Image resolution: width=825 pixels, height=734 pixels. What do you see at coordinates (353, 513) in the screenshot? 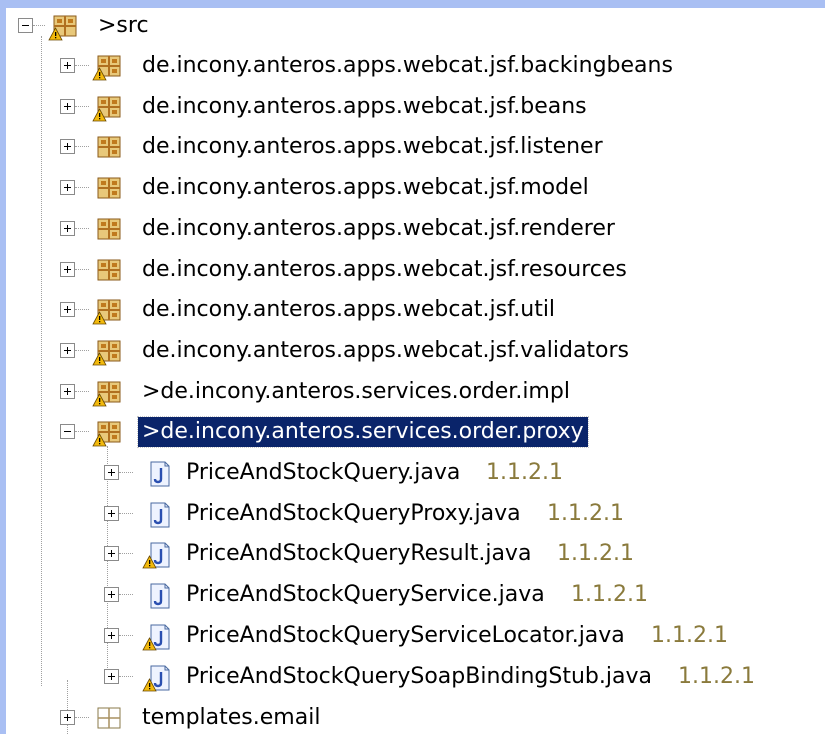
I see `tree-item-label: PriceAndStockQueryProxy.java` at bounding box center [353, 513].